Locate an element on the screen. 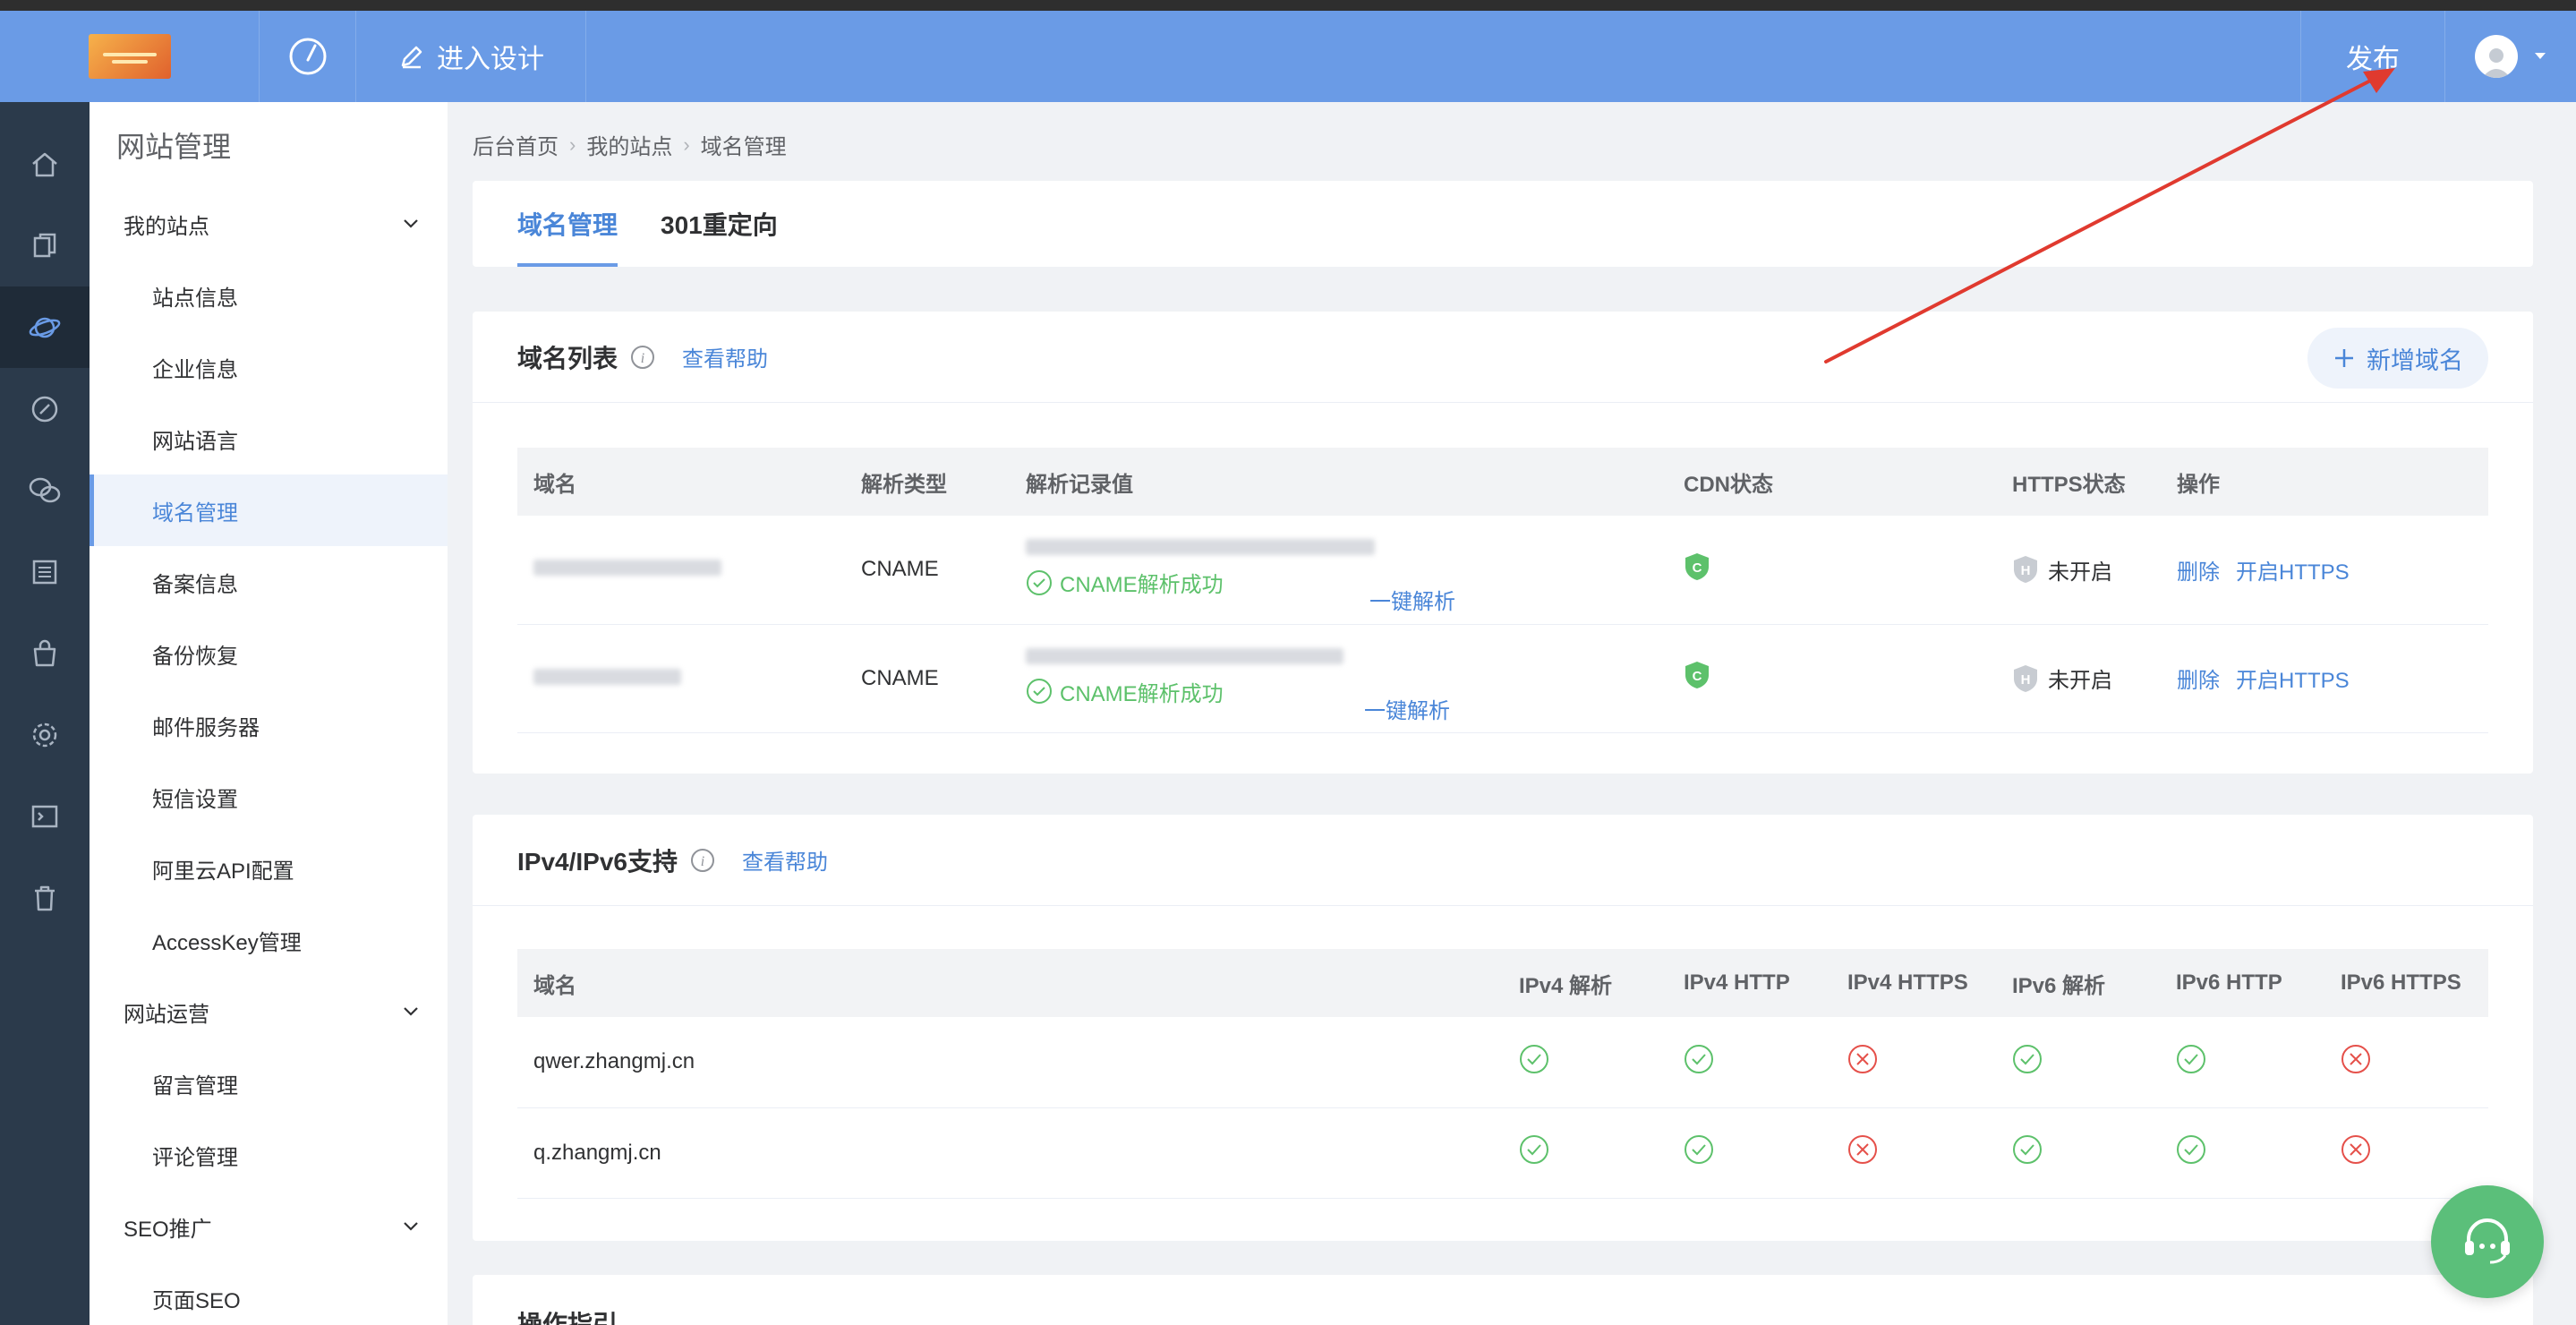 This screenshot has height=1325, width=2576. sidebar-item-mail-server: 邮件服务器 is located at coordinates (269, 725).